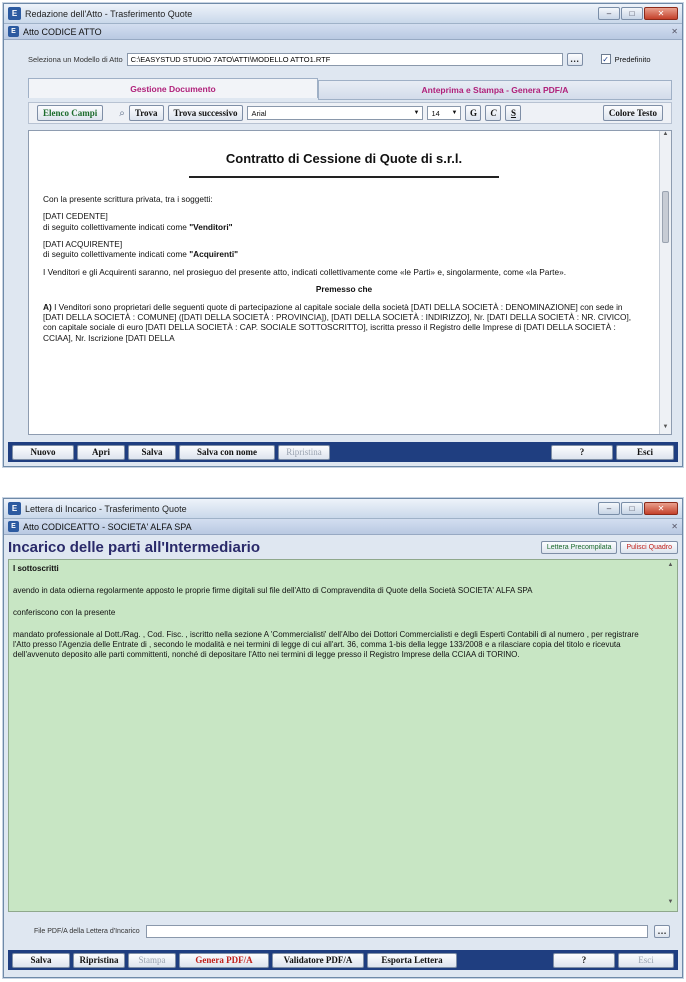 This screenshot has width=686, height=982. Describe the element at coordinates (513, 113) in the screenshot. I see `underline-button: S` at that location.